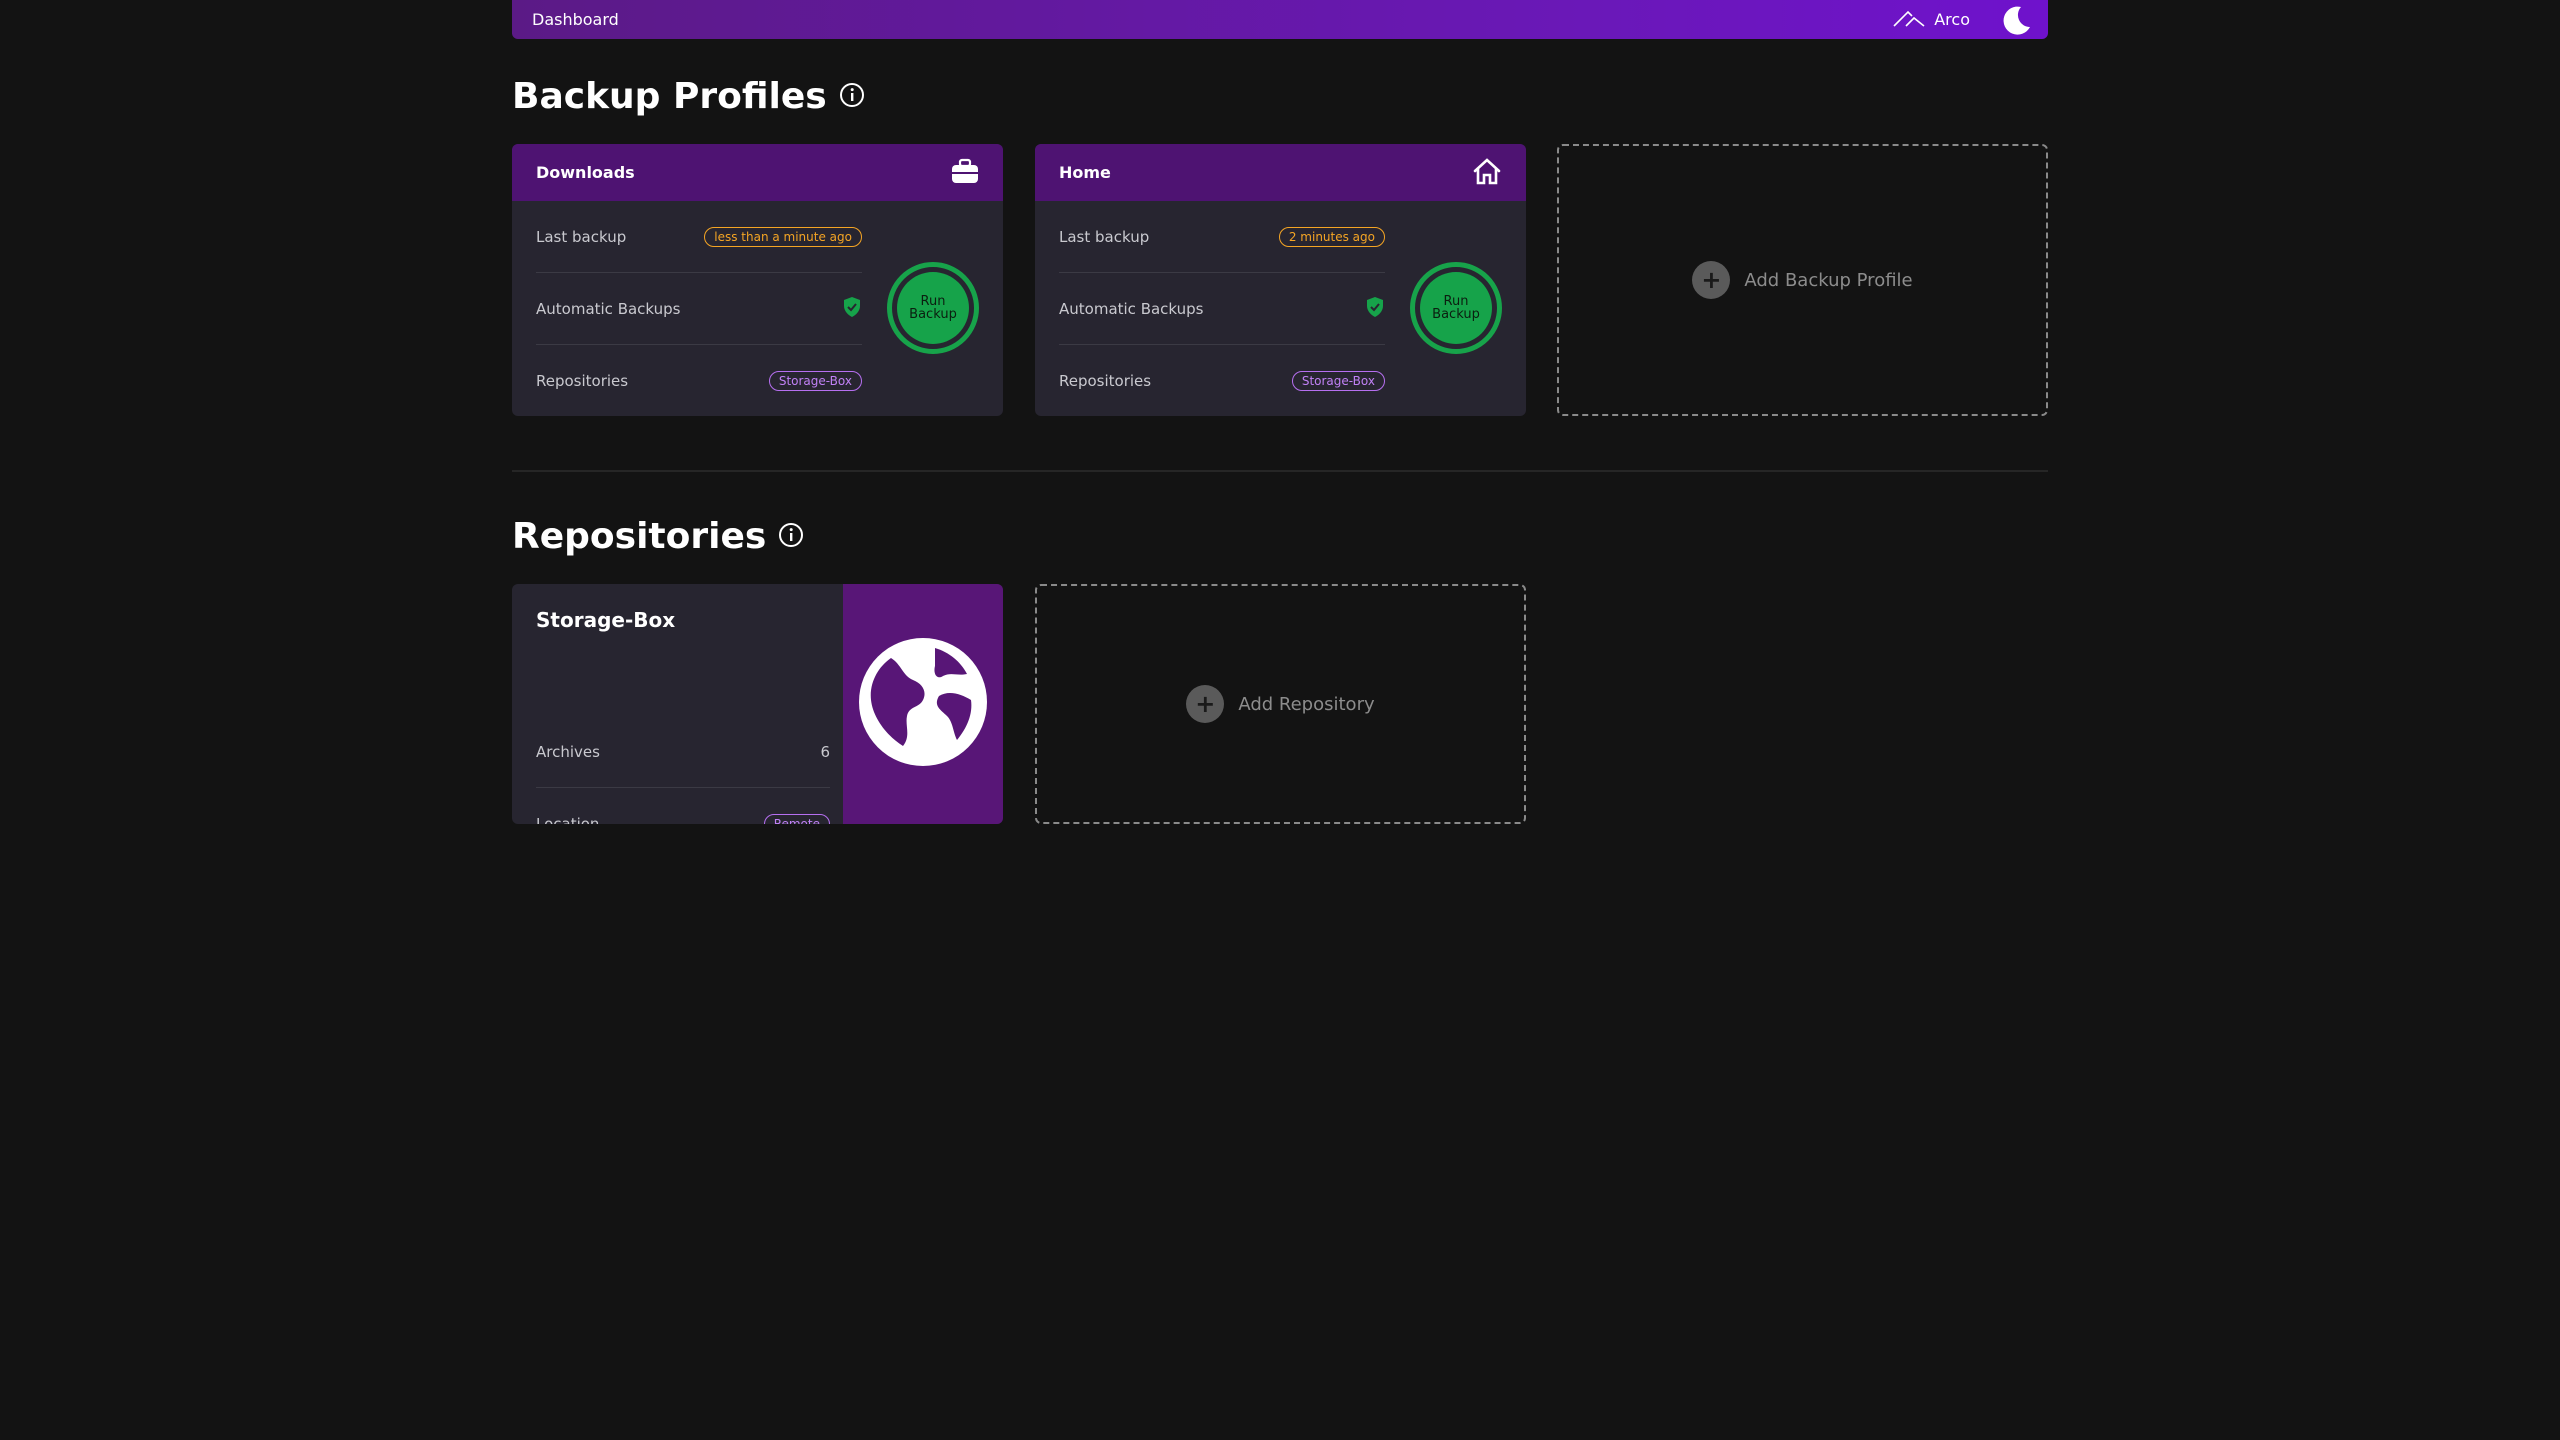  What do you see at coordinates (658, 536) in the screenshot?
I see `repositories-heading: Repositories` at bounding box center [658, 536].